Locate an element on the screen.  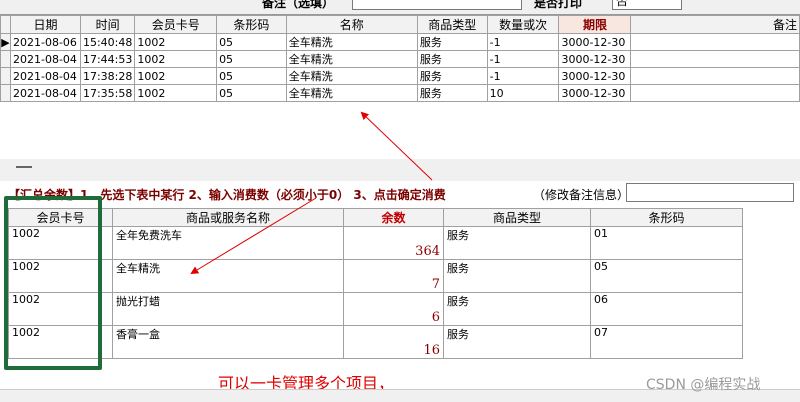
watermark: CSDN @编程实战 is located at coordinates (703, 385).